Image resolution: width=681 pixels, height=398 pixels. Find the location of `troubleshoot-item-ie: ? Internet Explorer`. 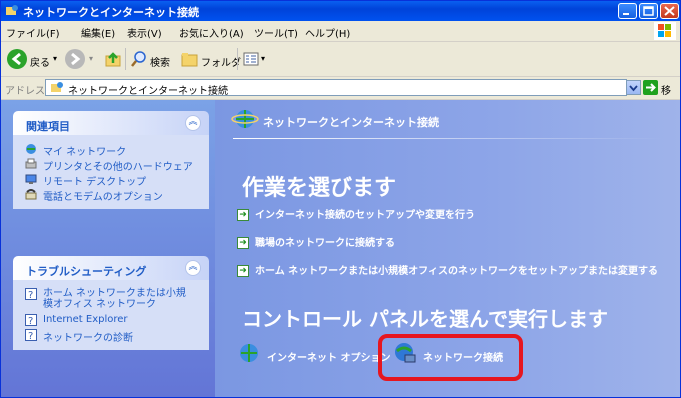

troubleshoot-item-ie: ? Internet Explorer is located at coordinates (111, 320).